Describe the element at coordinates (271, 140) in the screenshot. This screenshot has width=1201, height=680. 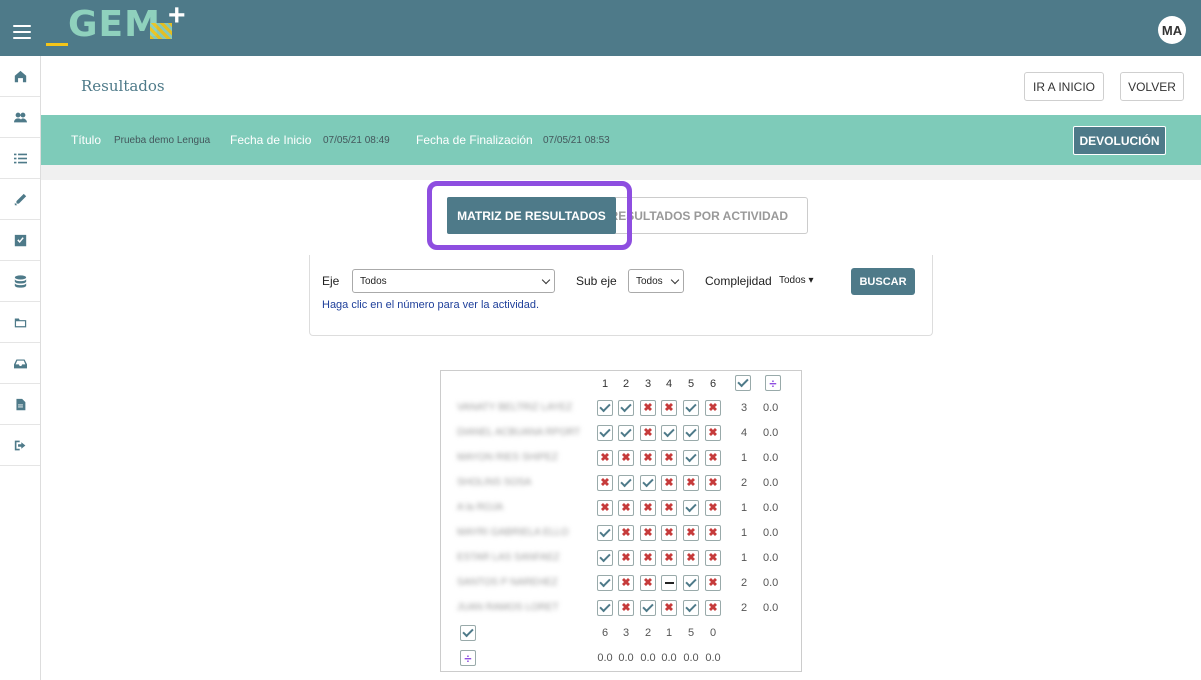
I see `start-date-label: Fecha de Inicio` at that location.